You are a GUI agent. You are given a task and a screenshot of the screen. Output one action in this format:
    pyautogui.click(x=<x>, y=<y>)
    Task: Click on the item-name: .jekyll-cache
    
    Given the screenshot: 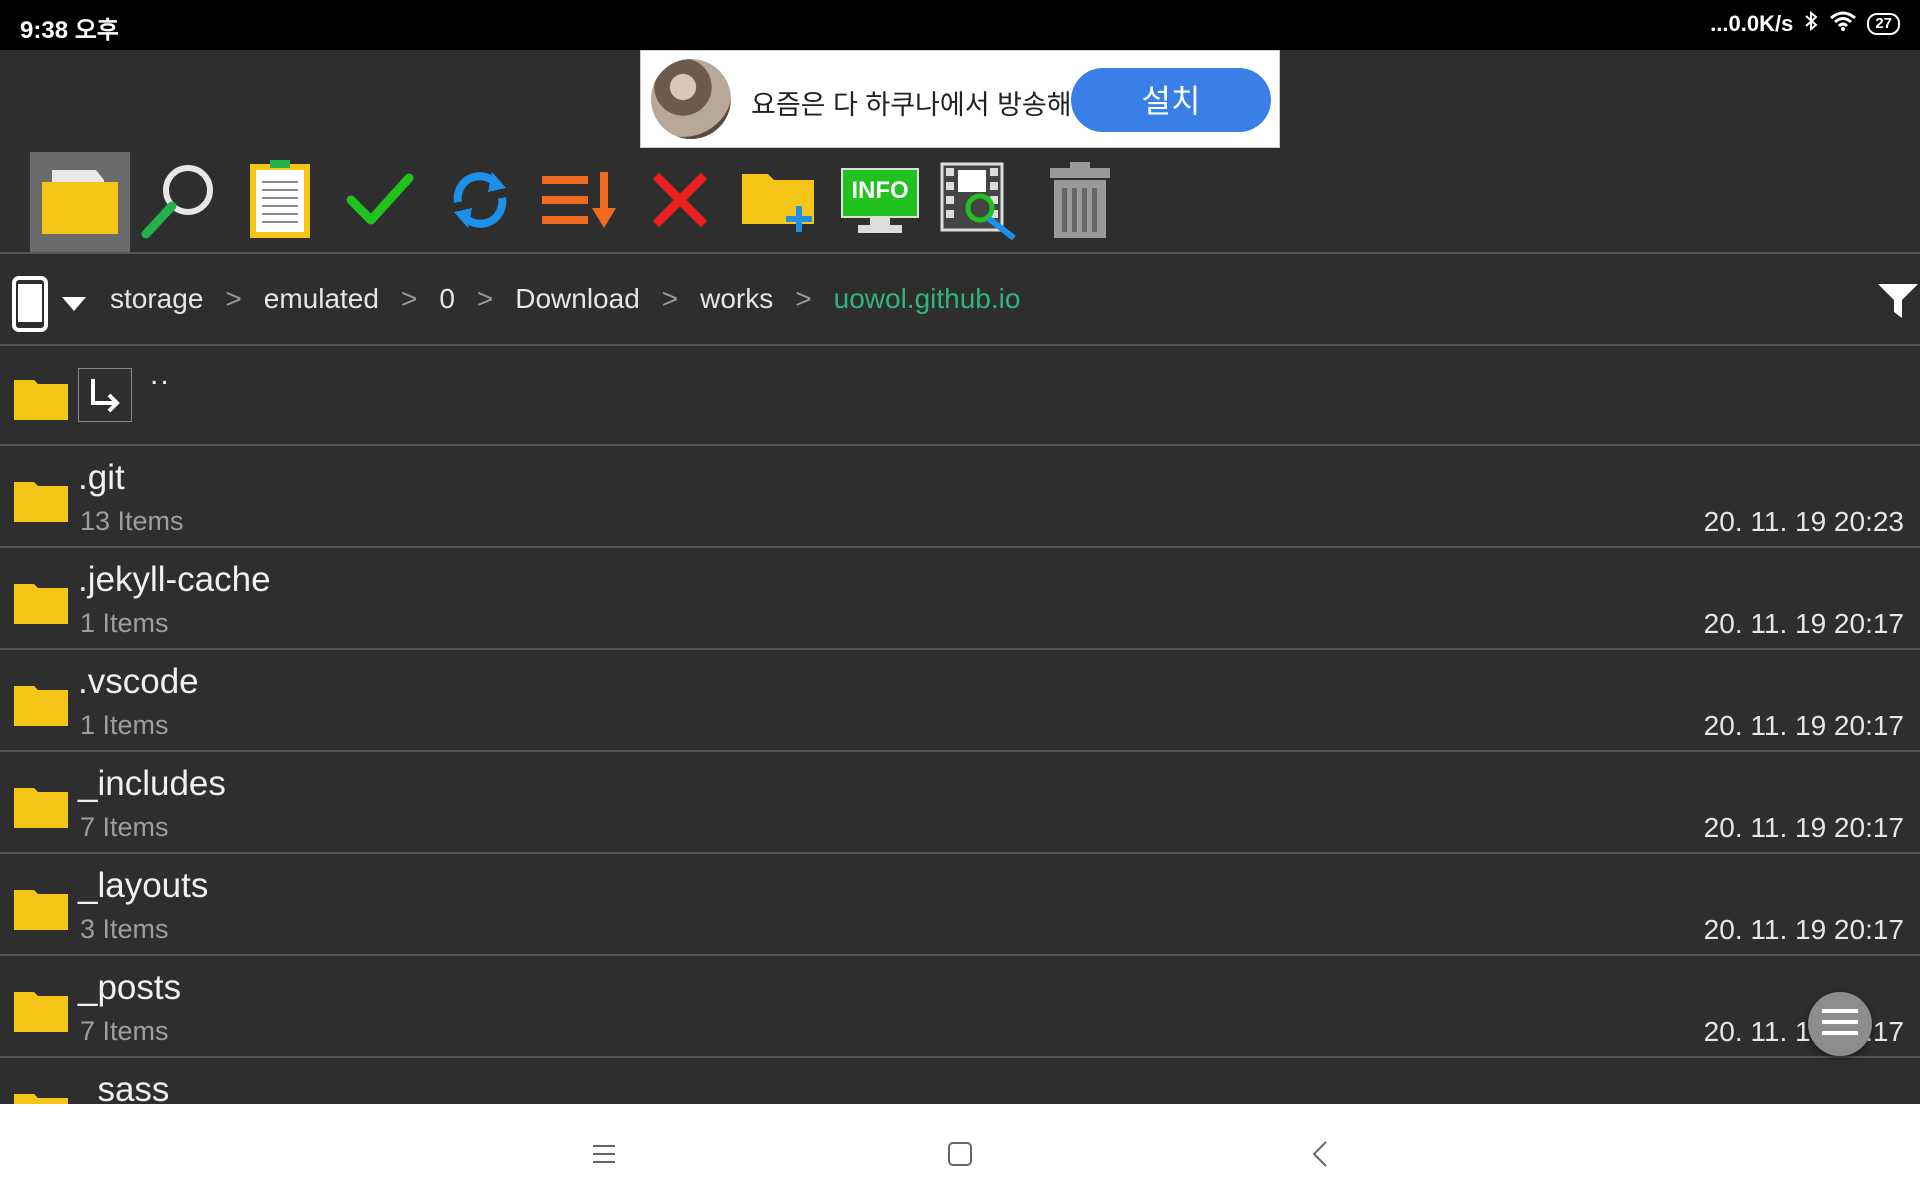 What is the action you would take?
    pyautogui.click(x=174, y=579)
    